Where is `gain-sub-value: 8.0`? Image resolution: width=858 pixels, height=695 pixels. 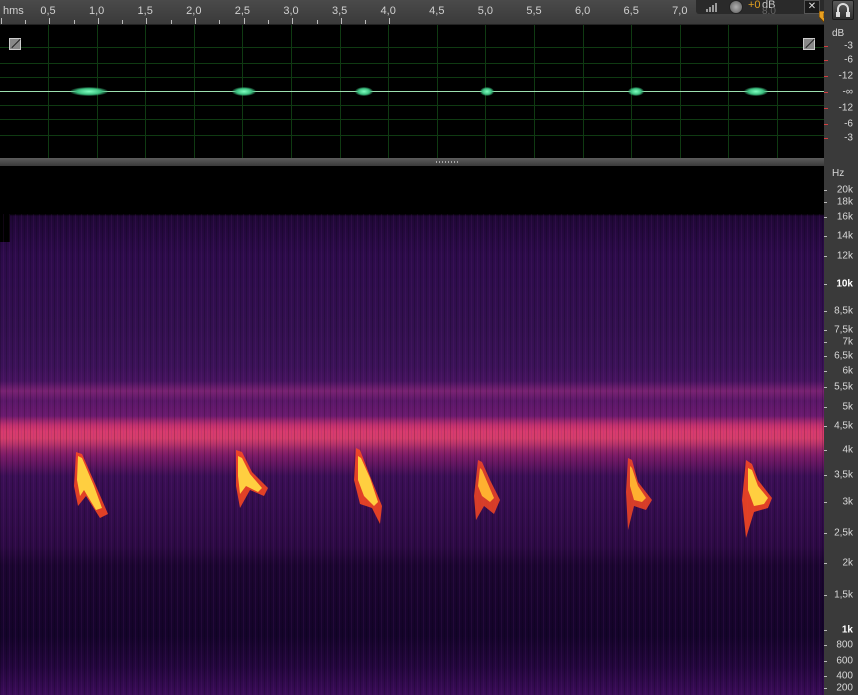
gain-sub-value: 8.0 is located at coordinates (769, 11).